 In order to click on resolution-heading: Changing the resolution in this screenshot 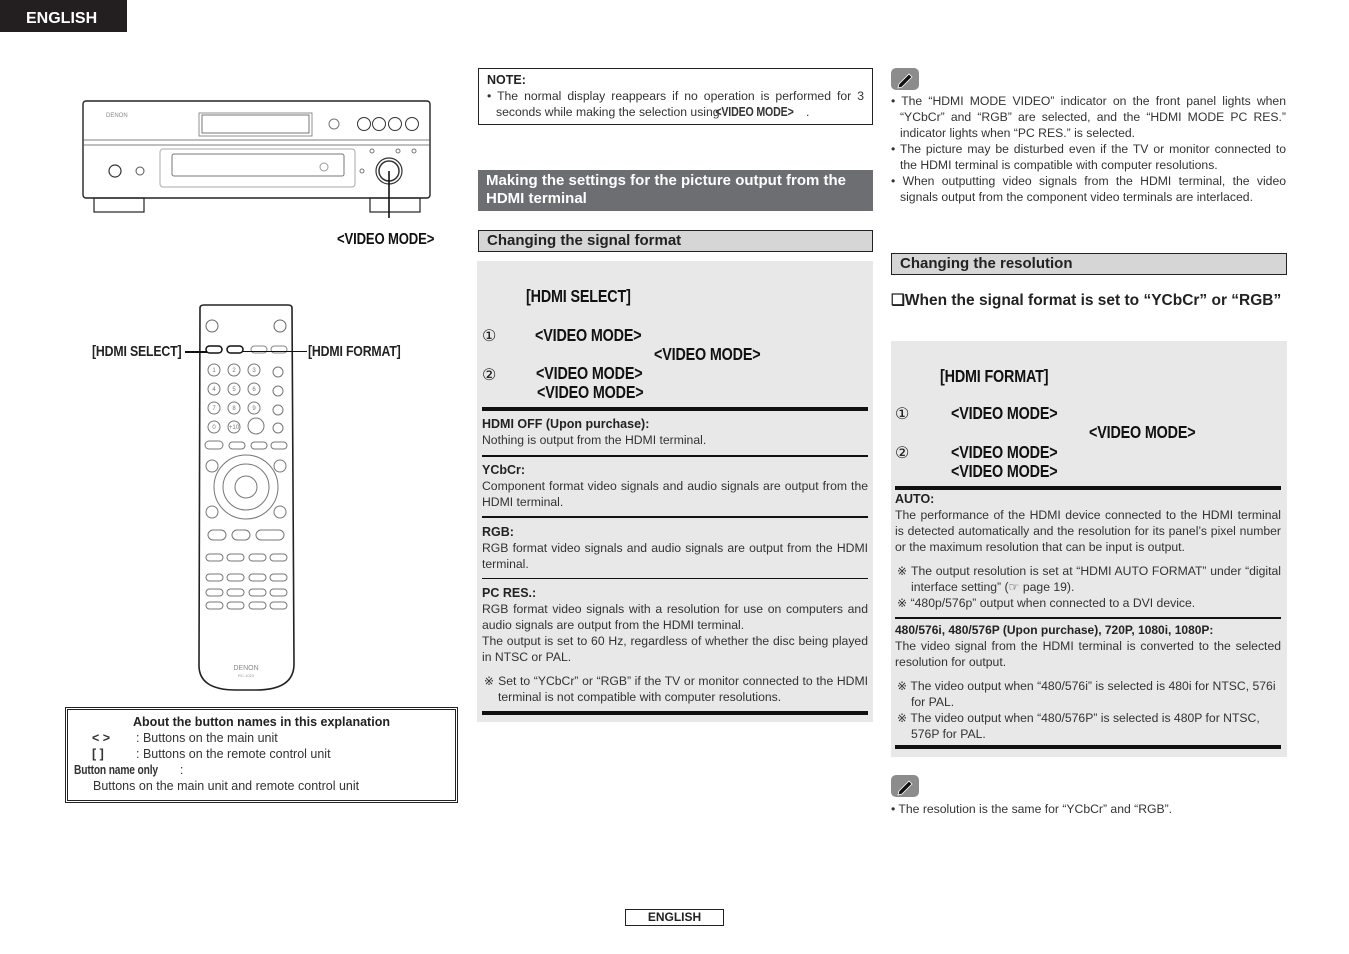, I will do `click(1089, 264)`.